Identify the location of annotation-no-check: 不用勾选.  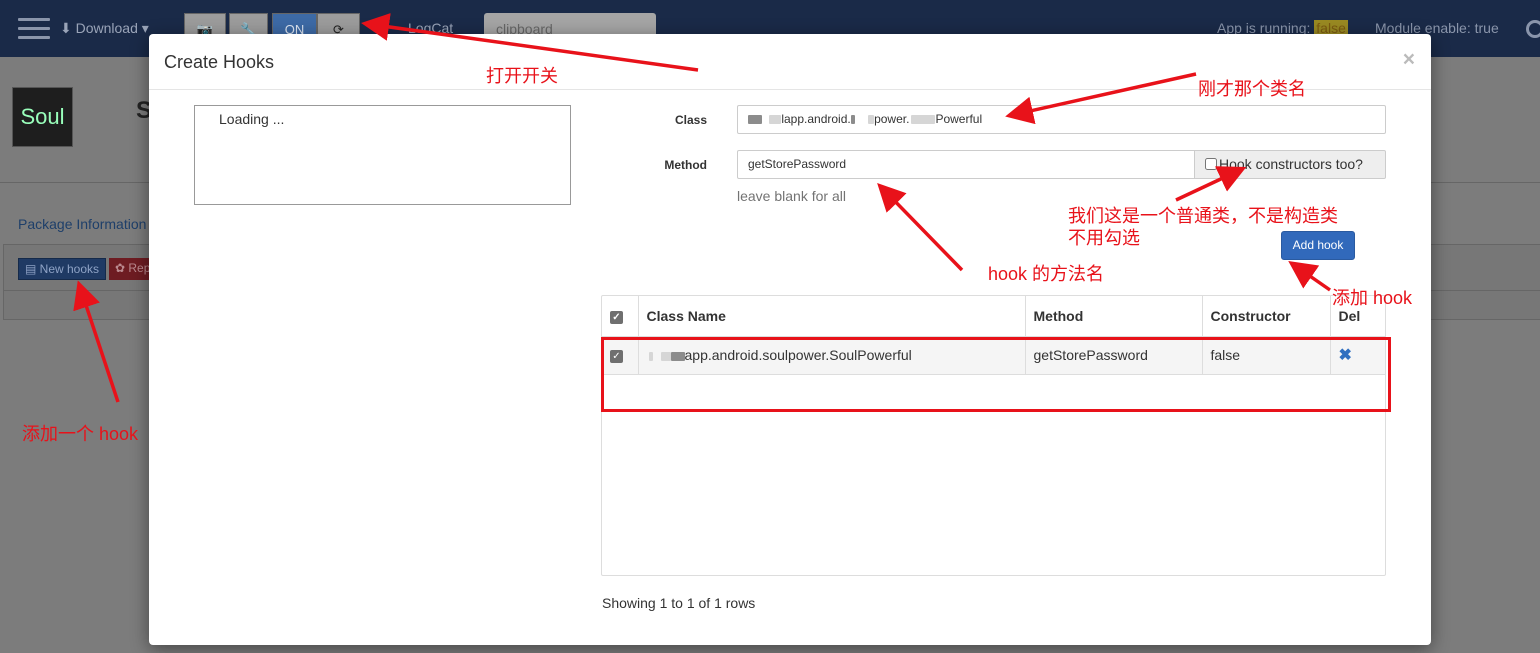
(1104, 238).